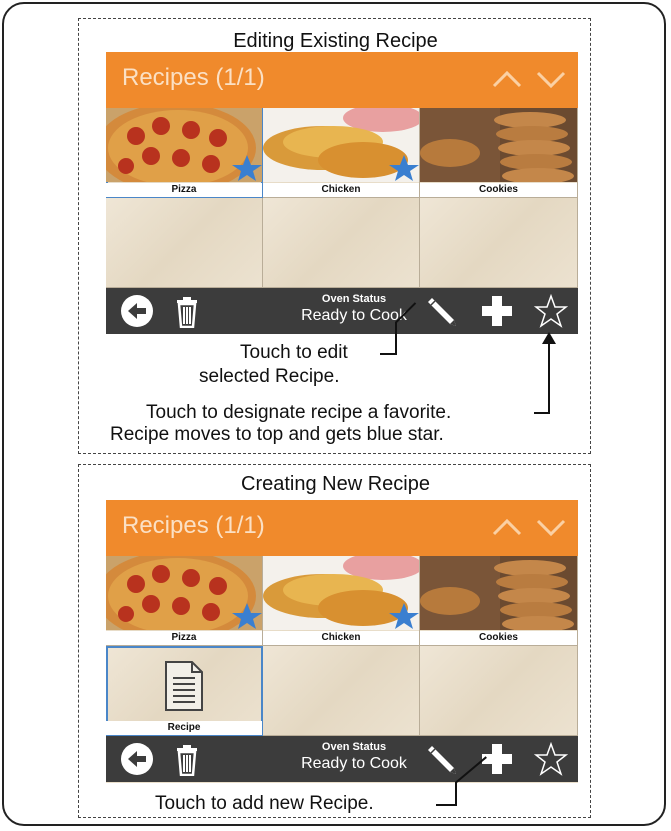 This screenshot has height=831, width=671. What do you see at coordinates (269, 376) in the screenshot?
I see `callout-edit-text-2: selected Recipe.` at bounding box center [269, 376].